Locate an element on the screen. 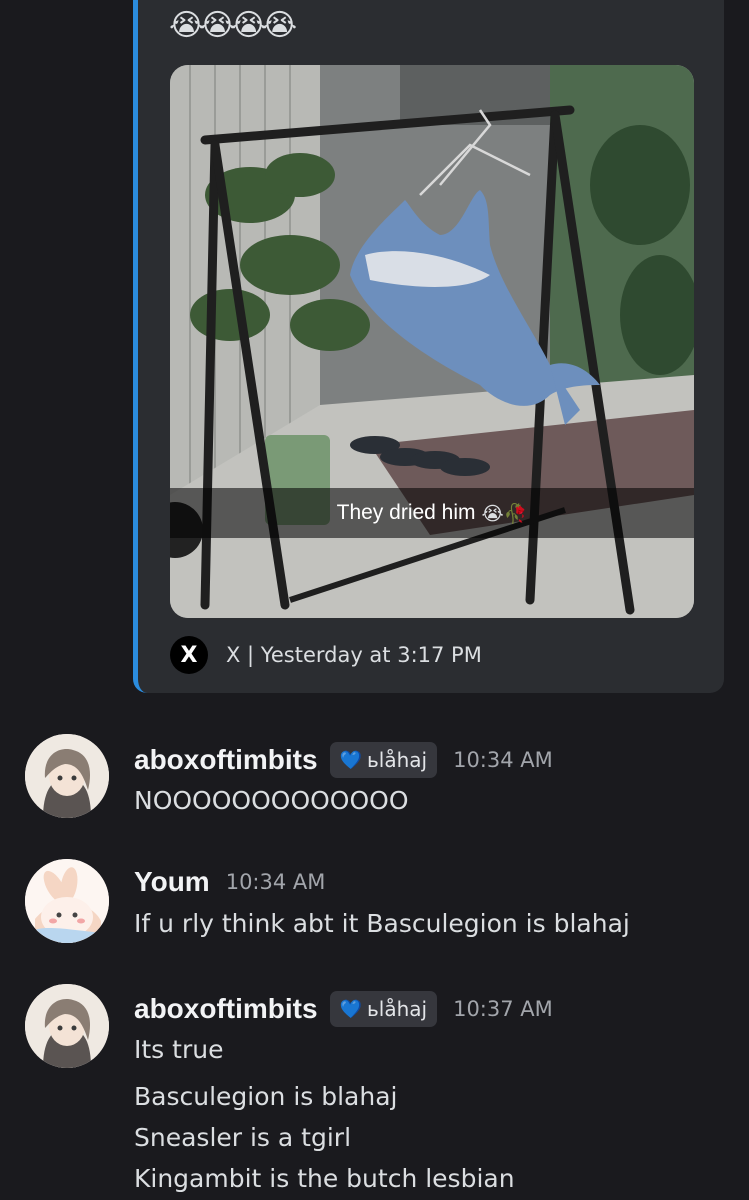  message-header: aboxoftimbits 💙 ьlåhaj 10:34 AM is located at coordinates (343, 760).